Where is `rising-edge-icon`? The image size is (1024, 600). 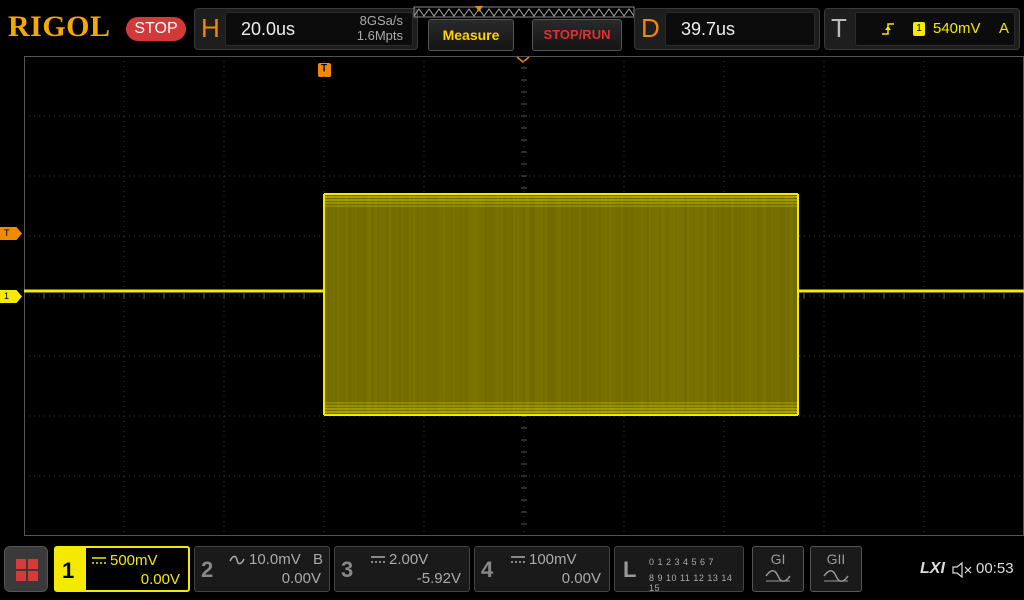
rising-edge-icon is located at coordinates (888, 29).